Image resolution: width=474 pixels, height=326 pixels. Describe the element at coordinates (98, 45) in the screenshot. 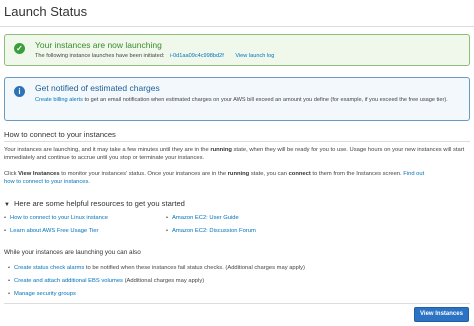

I see `success-heading: Your instances are now launching` at that location.